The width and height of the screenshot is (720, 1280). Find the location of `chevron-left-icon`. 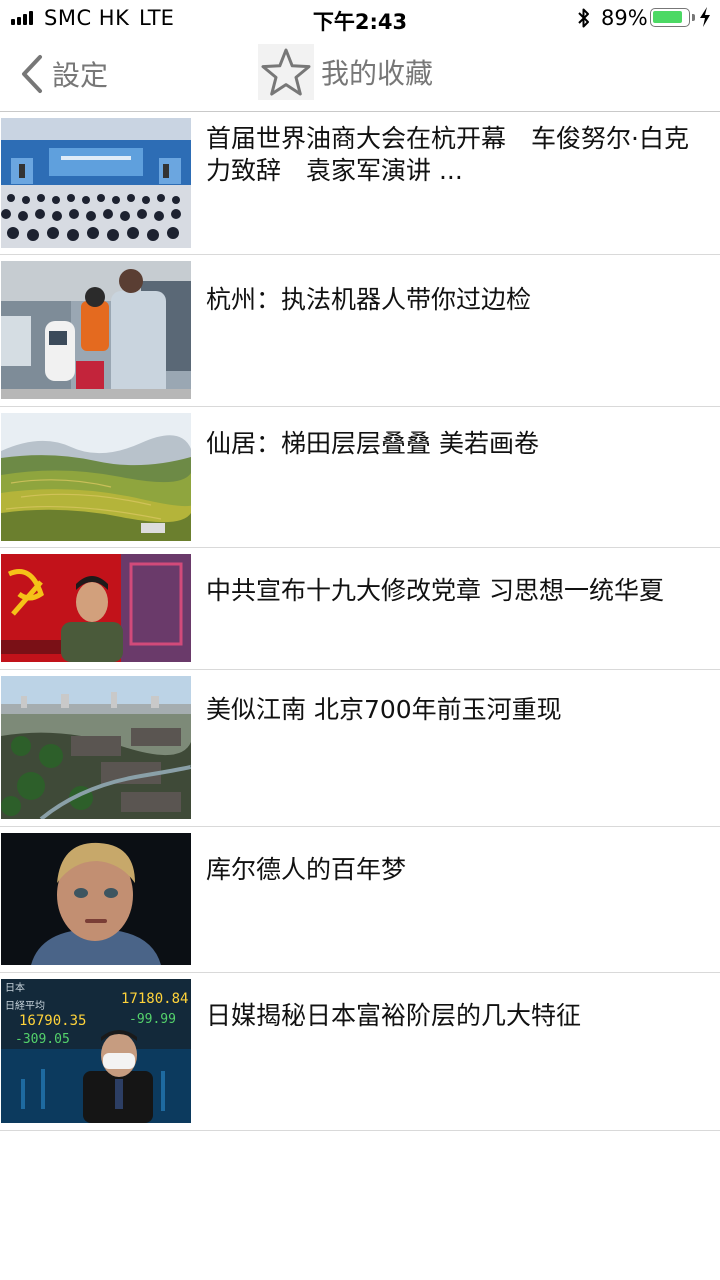

chevron-left-icon is located at coordinates (32, 74).